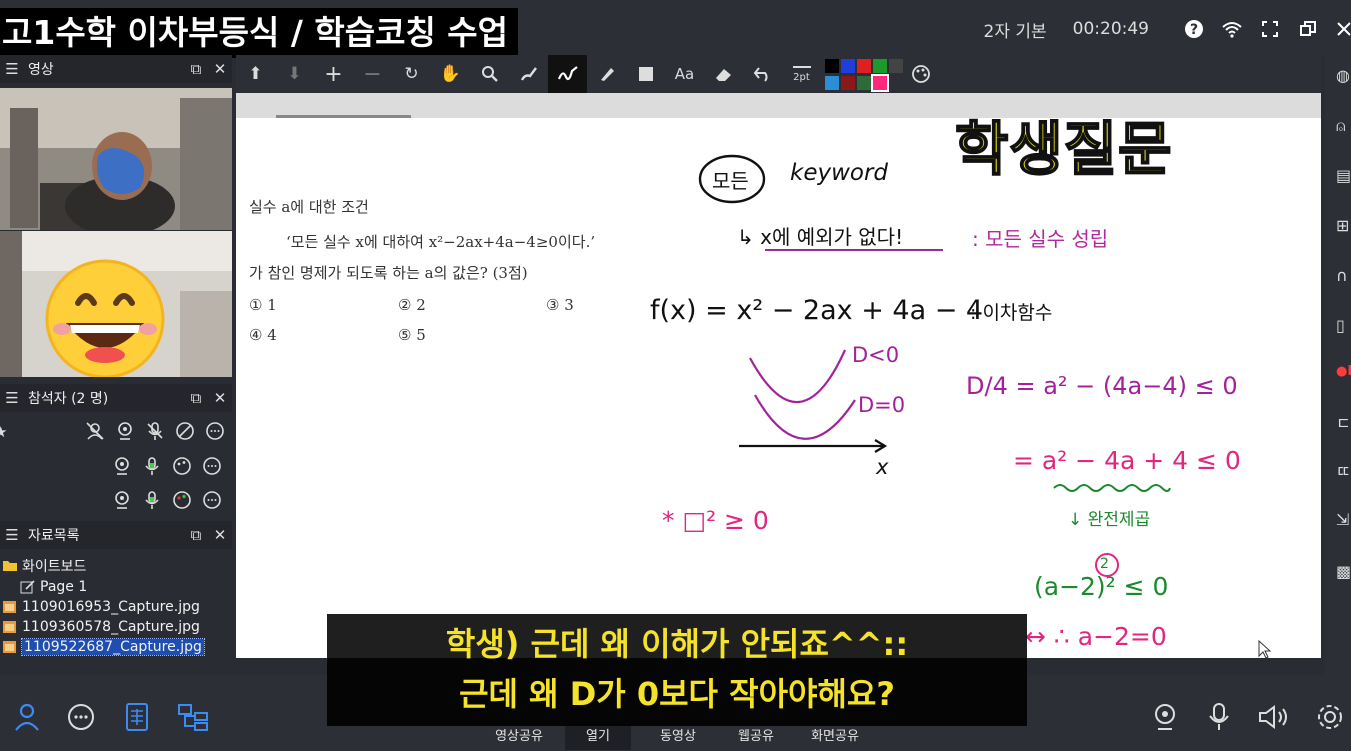 The height and width of the screenshot is (751, 1351). I want to click on tab-movie: 동영상, so click(678, 737).